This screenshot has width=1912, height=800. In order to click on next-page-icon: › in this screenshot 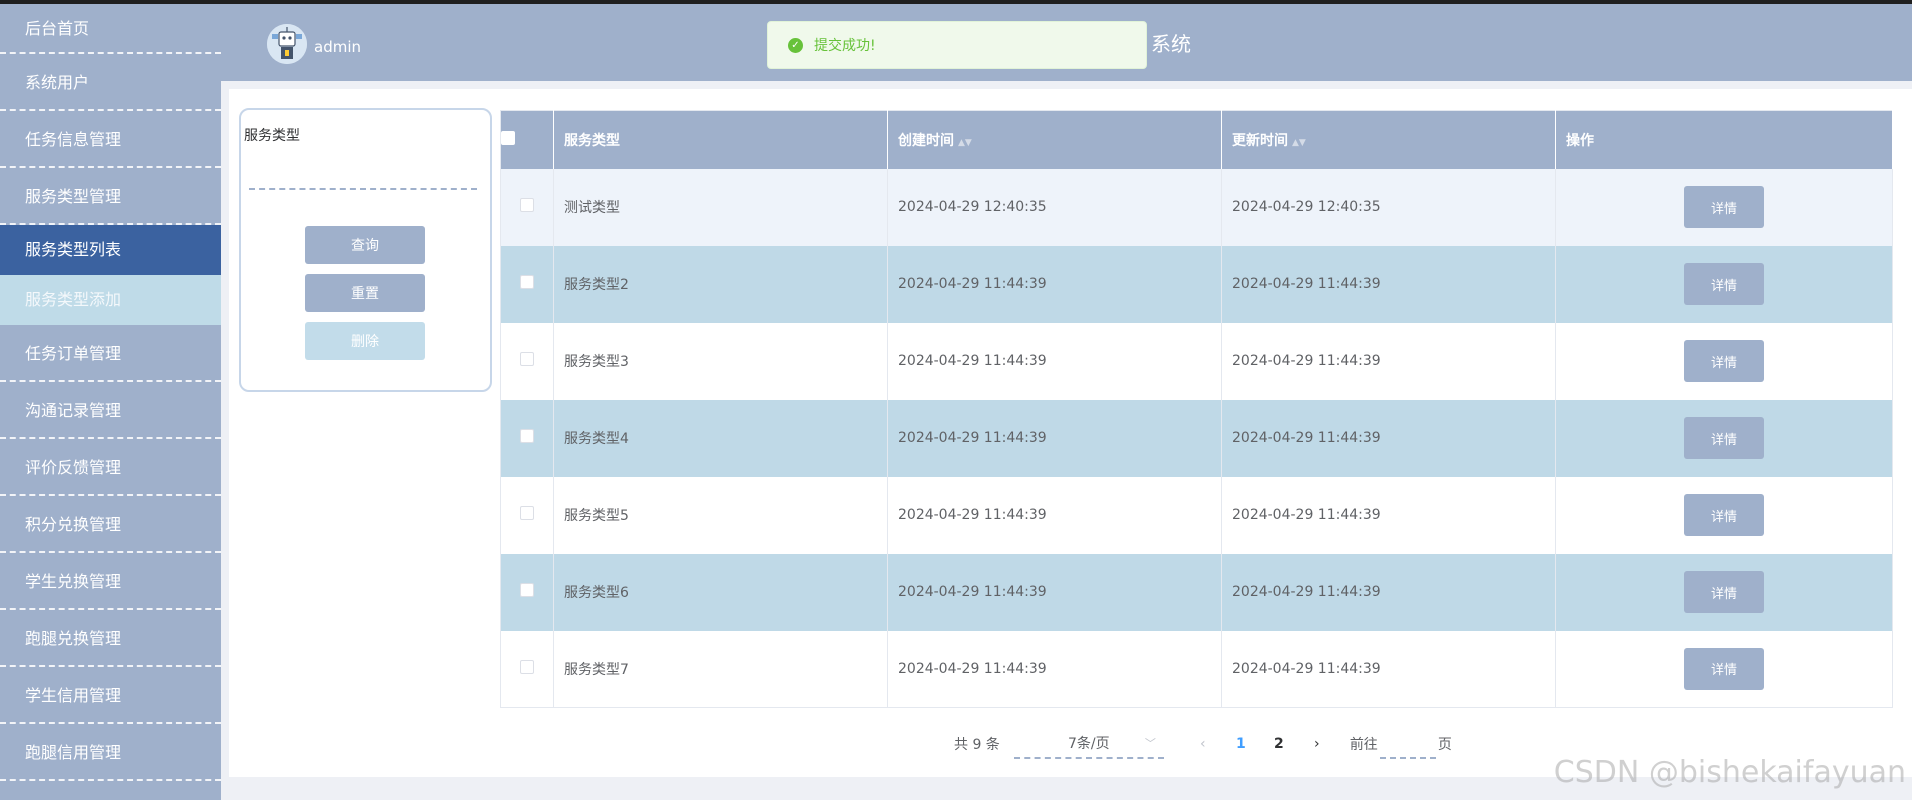, I will do `click(1317, 744)`.